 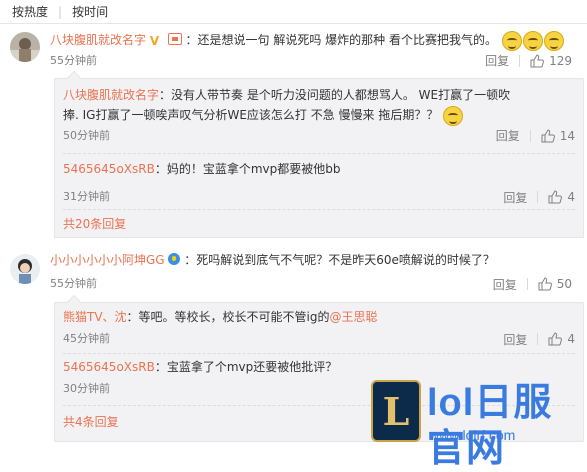 I want to click on reply-text: ：宝蓝拿了个mvp还要被他批评？, so click(x=246, y=367).